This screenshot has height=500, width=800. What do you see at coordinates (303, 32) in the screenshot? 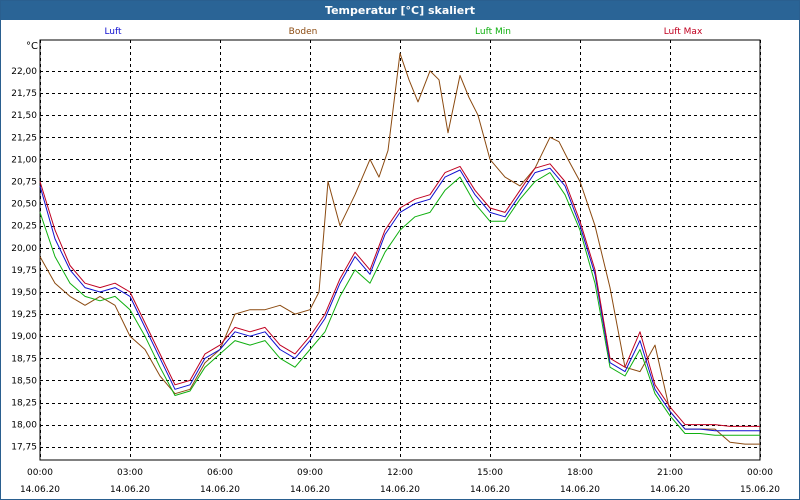
I see `legend-boden: Boden` at bounding box center [303, 32].